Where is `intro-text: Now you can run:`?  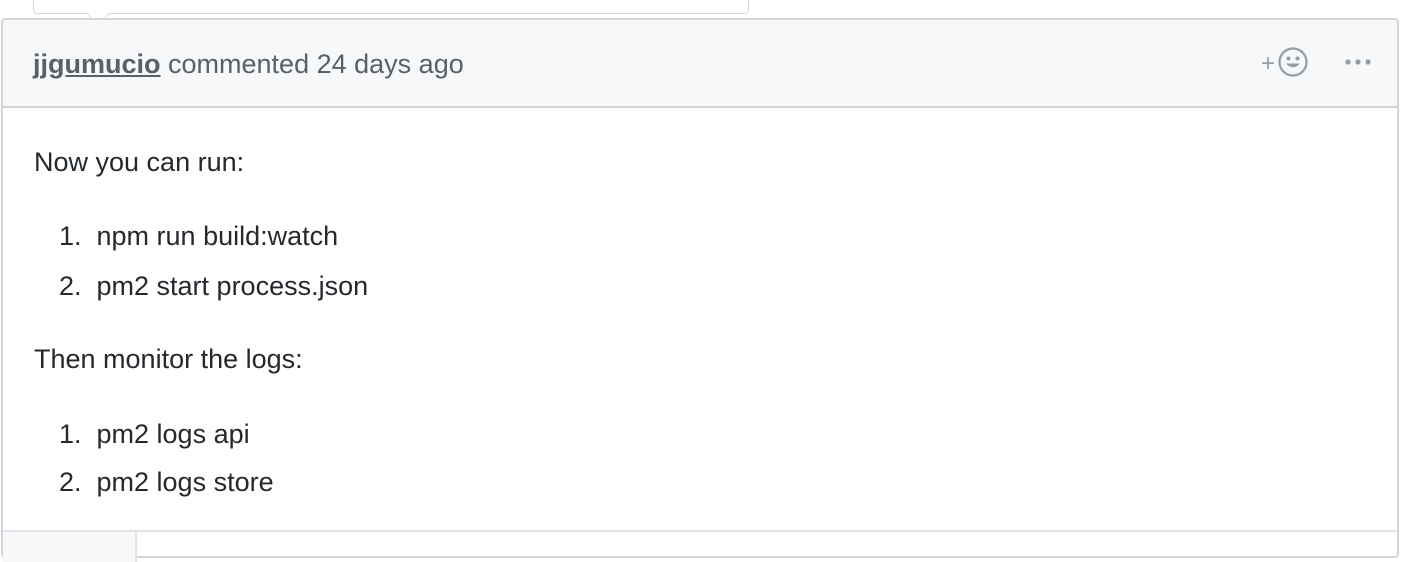
intro-text: Now you can run: is located at coordinates (139, 162).